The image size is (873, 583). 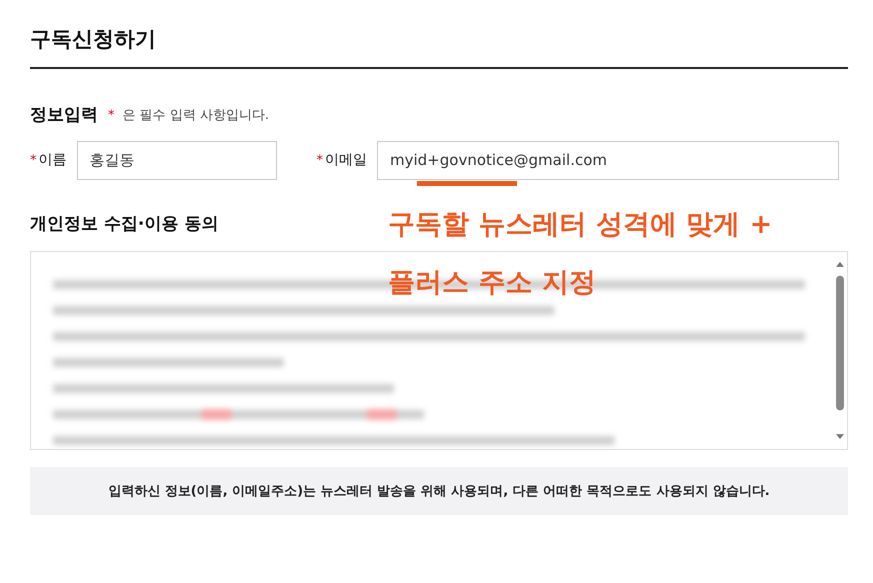 What do you see at coordinates (439, 48) in the screenshot?
I see `page-title: 구독신청하기` at bounding box center [439, 48].